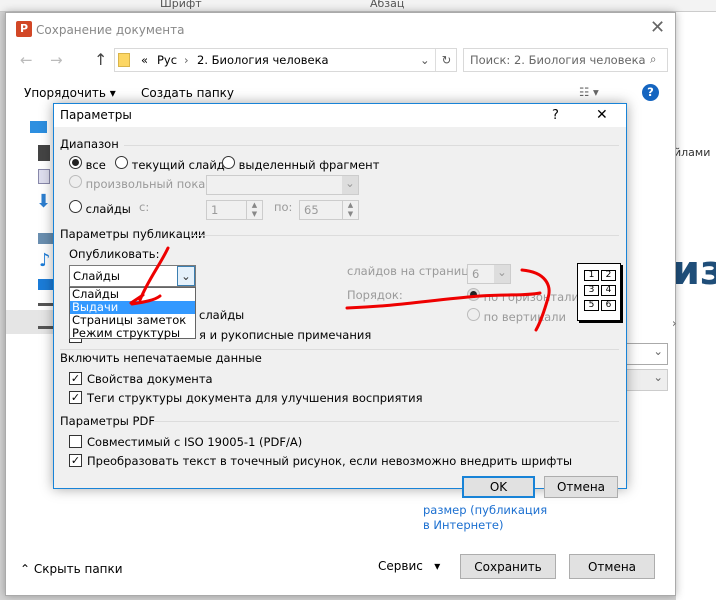 This screenshot has width=716, height=600. I want to click on annotation-curve, so click(535, 300).